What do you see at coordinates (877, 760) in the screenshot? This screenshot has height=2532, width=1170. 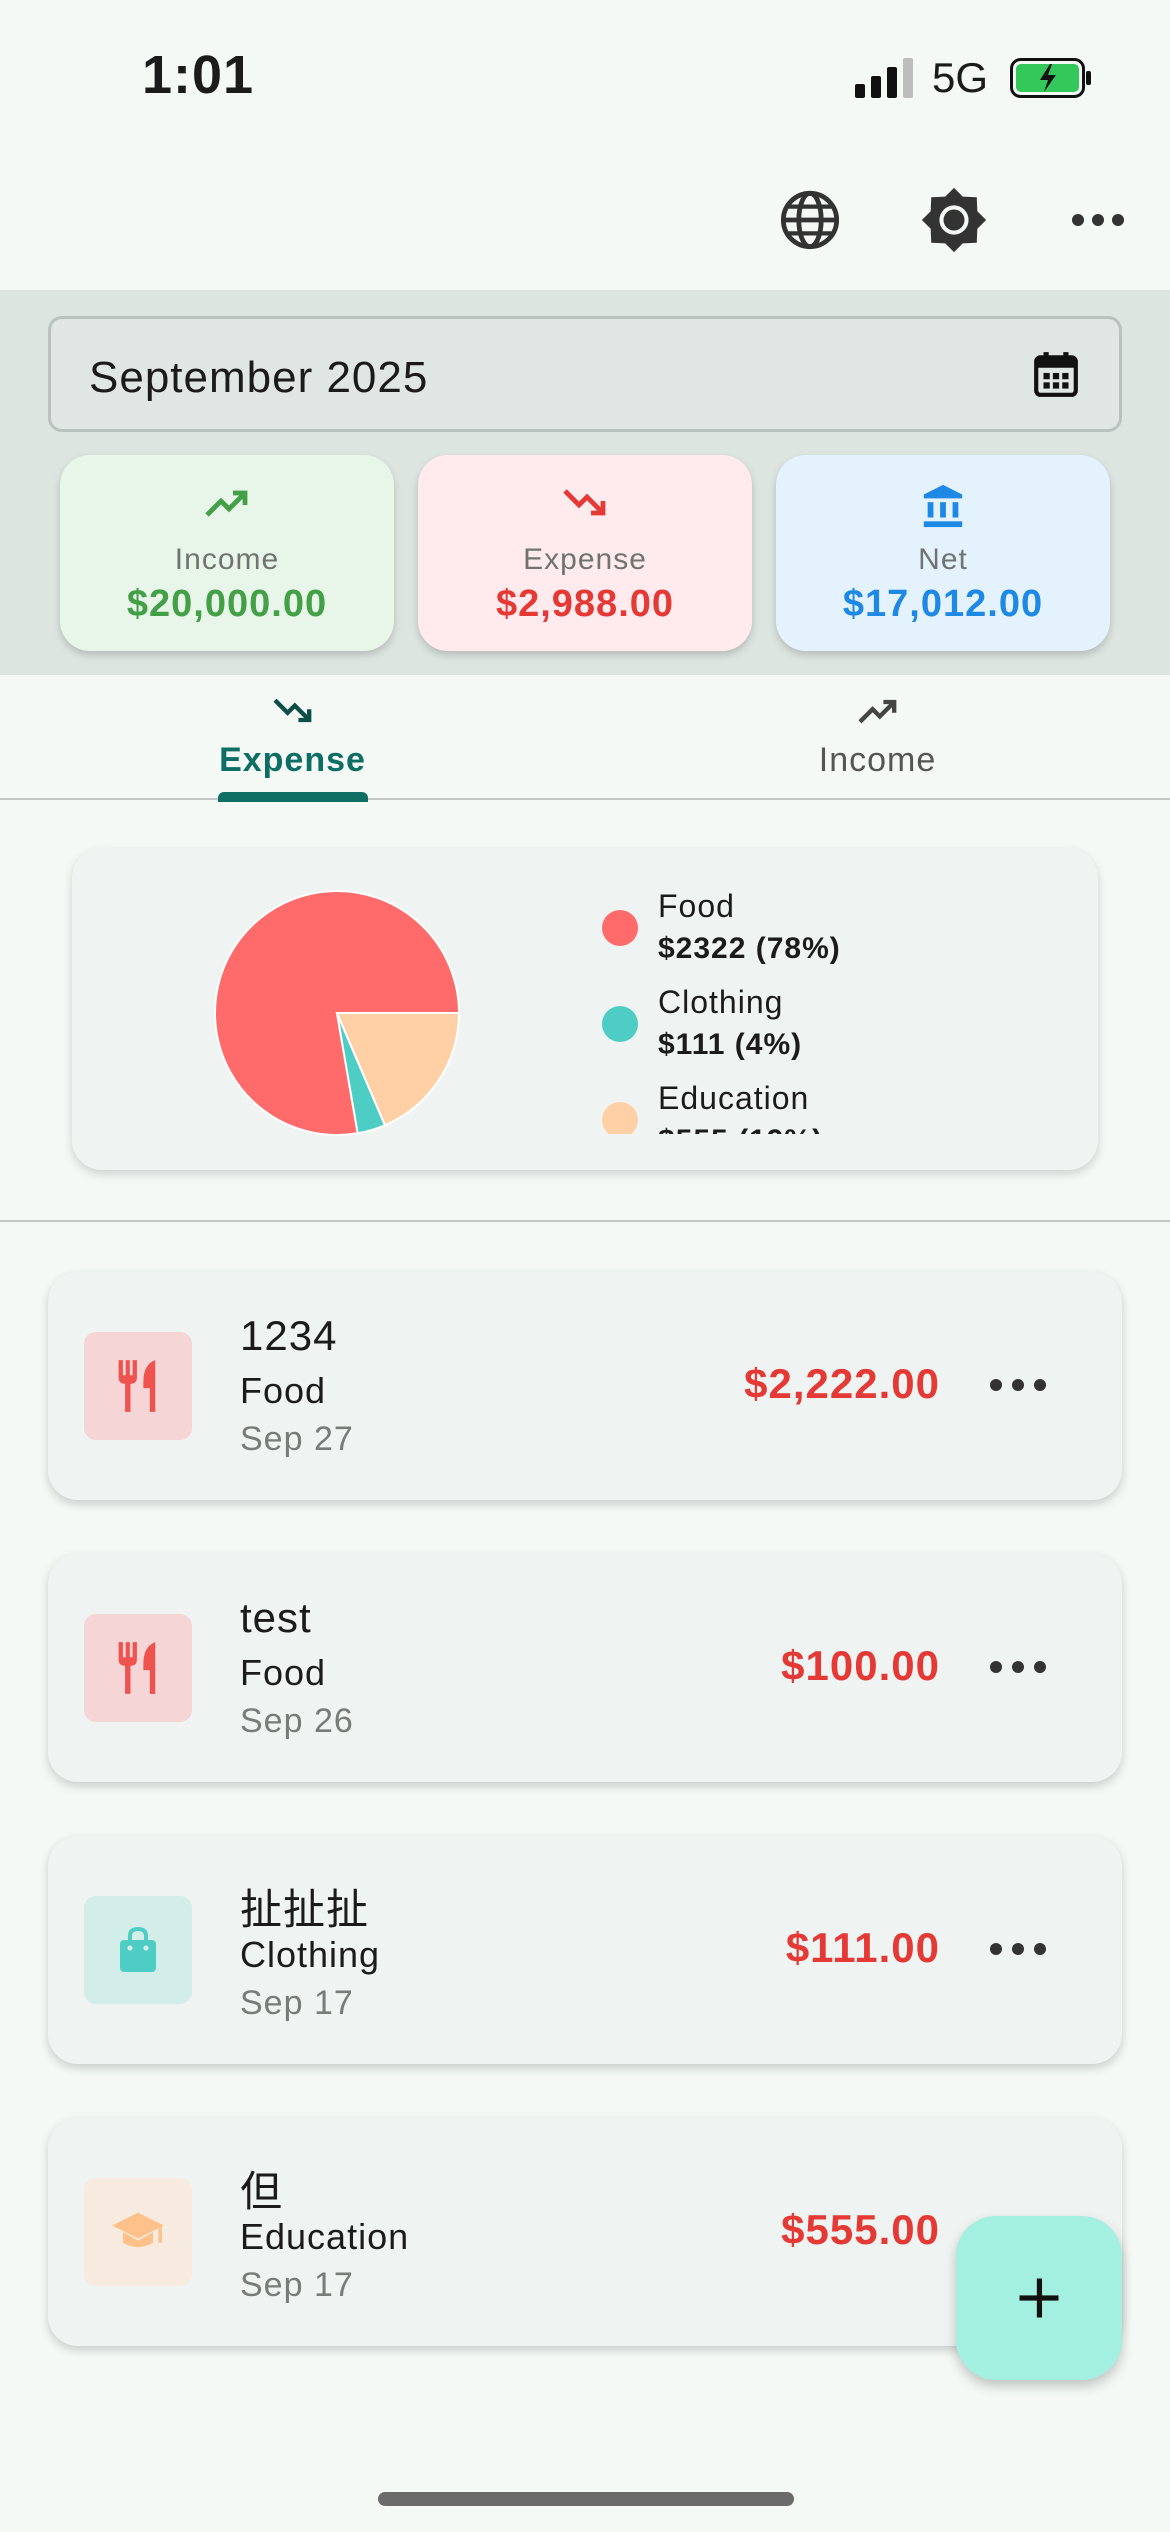 I see `tab-income-label: Income` at bounding box center [877, 760].